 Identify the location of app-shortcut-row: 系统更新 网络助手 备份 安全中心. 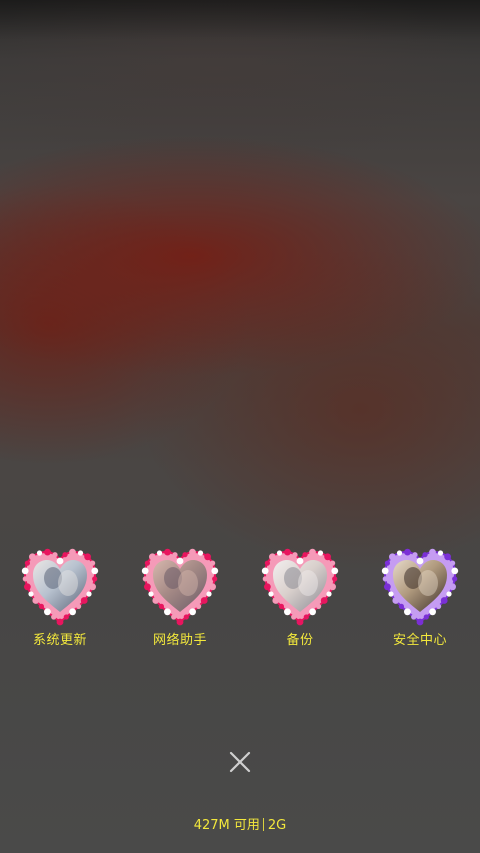
(240, 601).